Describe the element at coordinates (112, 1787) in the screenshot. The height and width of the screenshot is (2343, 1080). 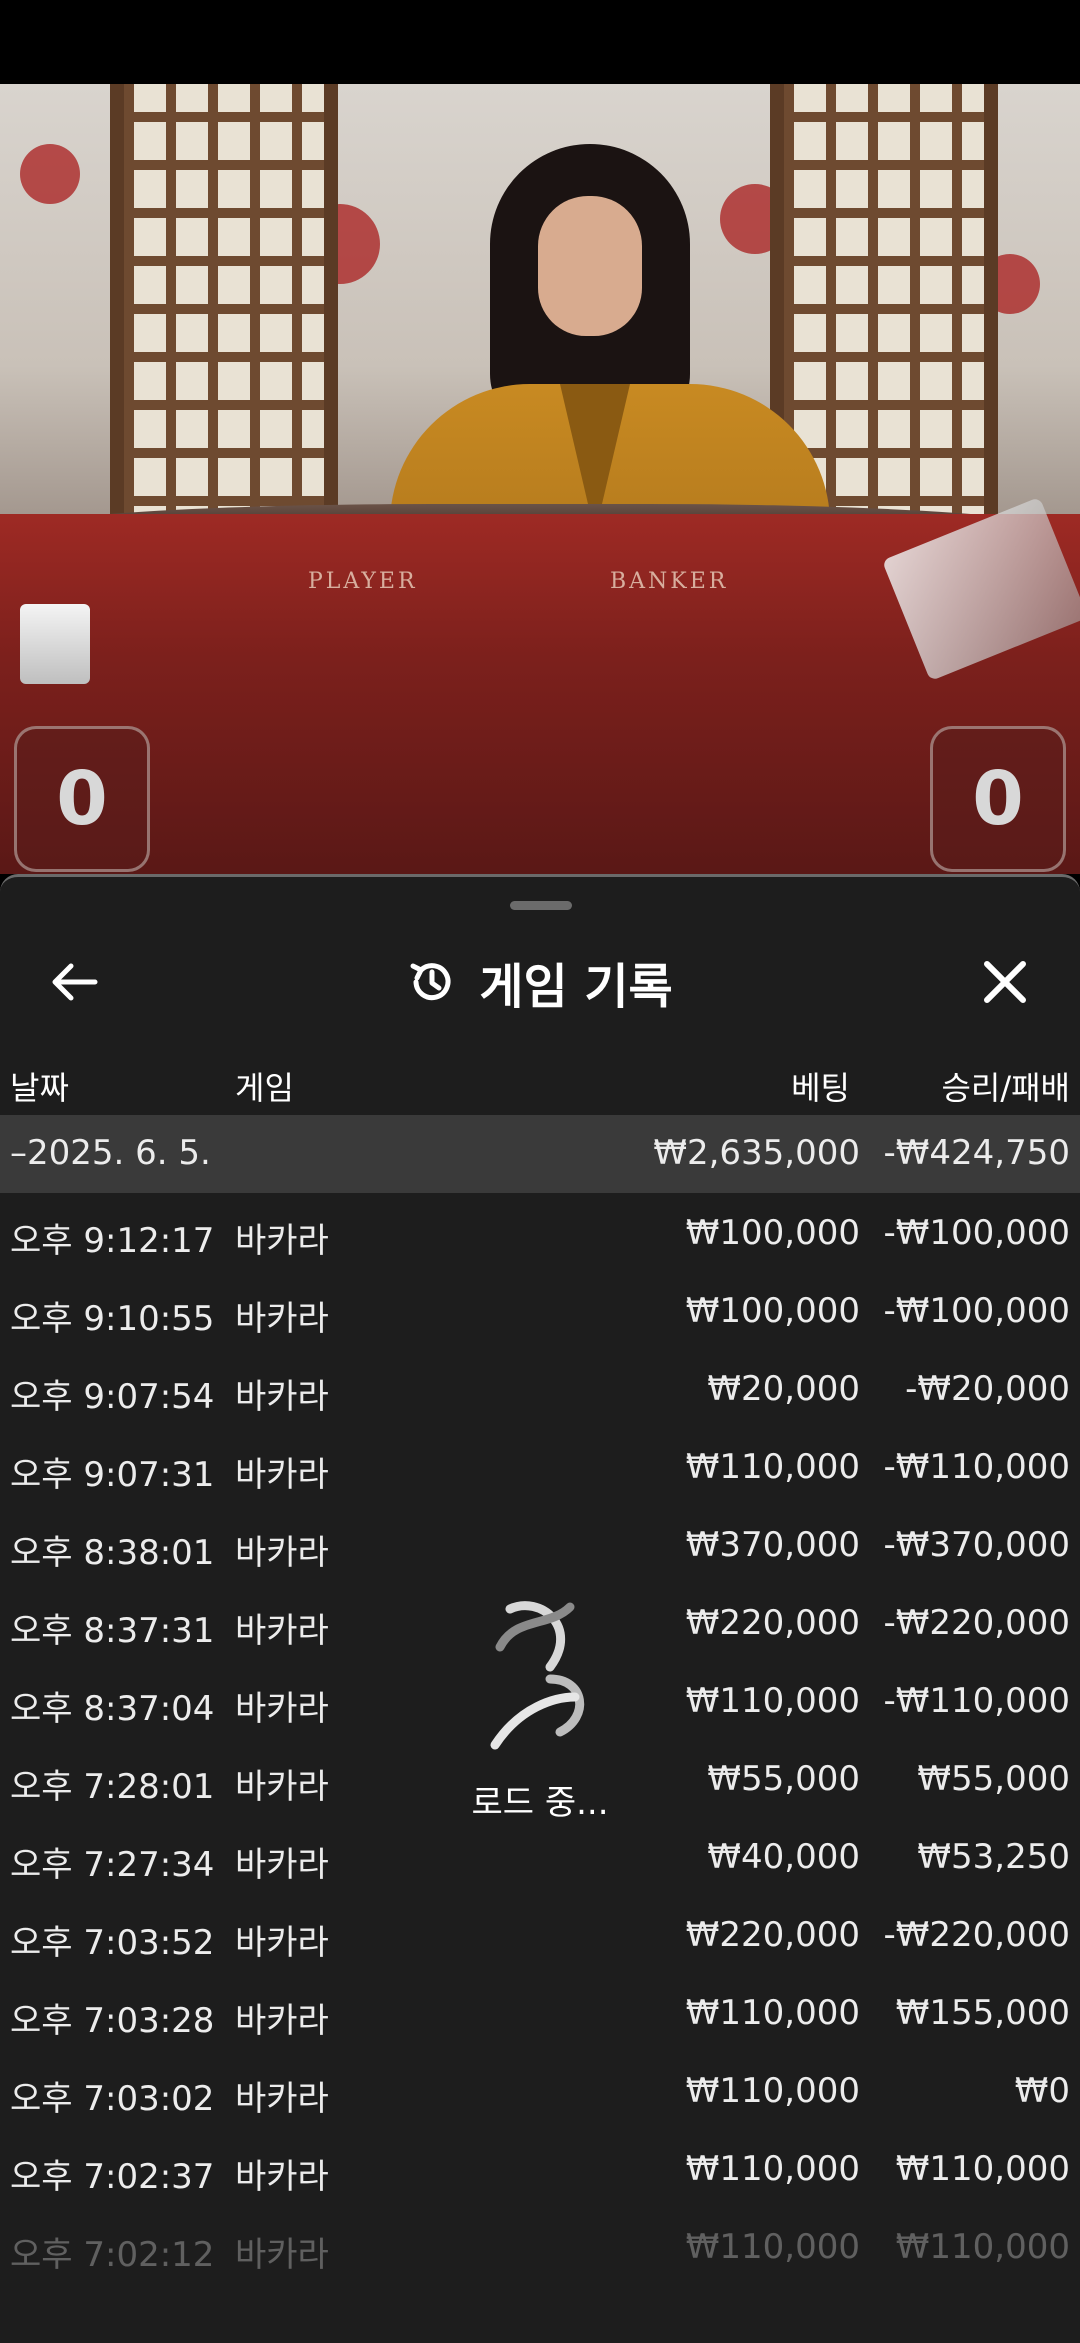
I see `row-time: 오후 7:28:01` at that location.